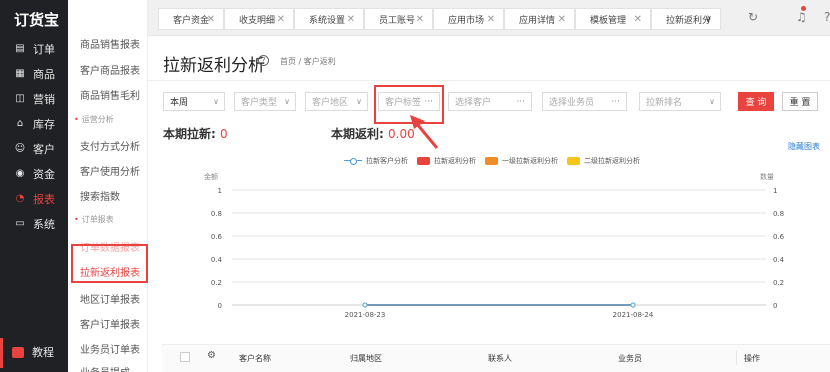 The width and height of the screenshot is (830, 372). What do you see at coordinates (216, 283) in the screenshot?
I see `y-tick-label-left: 0.2` at bounding box center [216, 283].